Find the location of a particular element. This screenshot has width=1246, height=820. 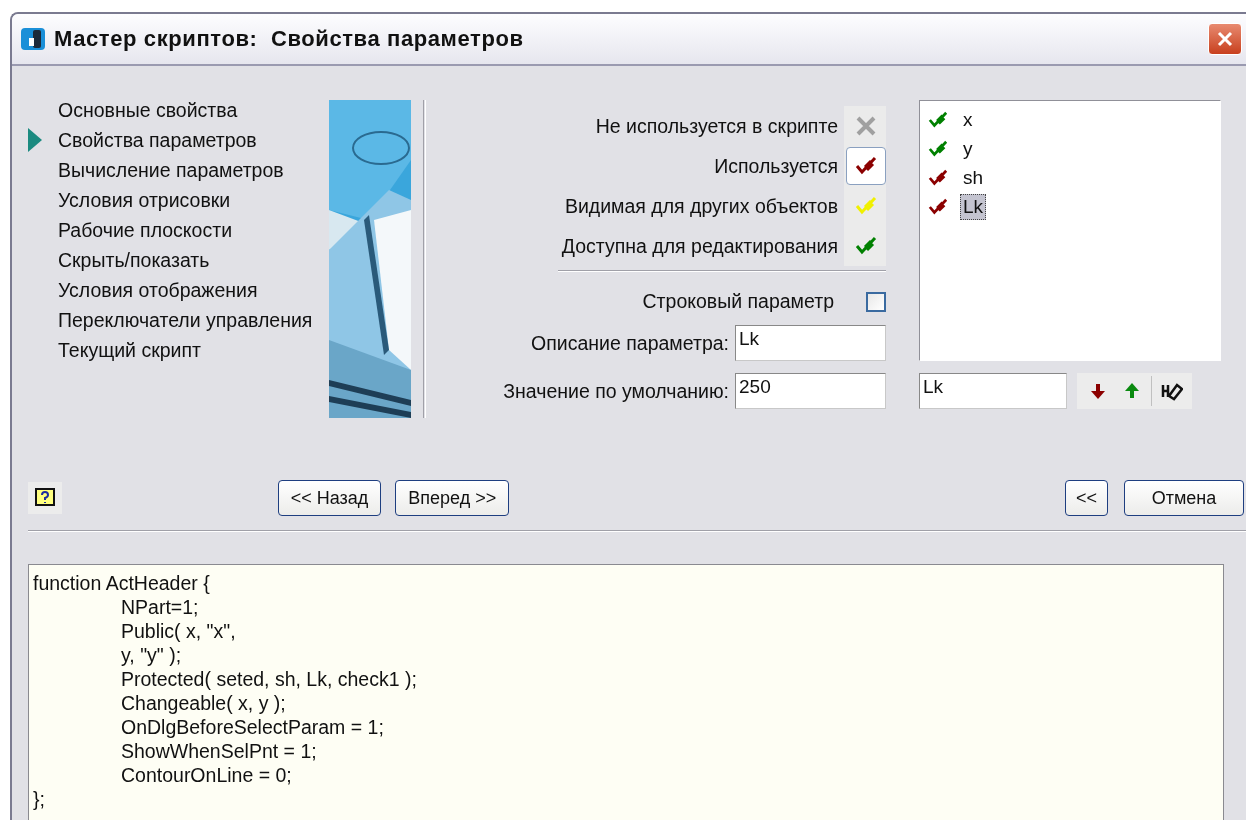

description-field: Lk is located at coordinates (810, 343).